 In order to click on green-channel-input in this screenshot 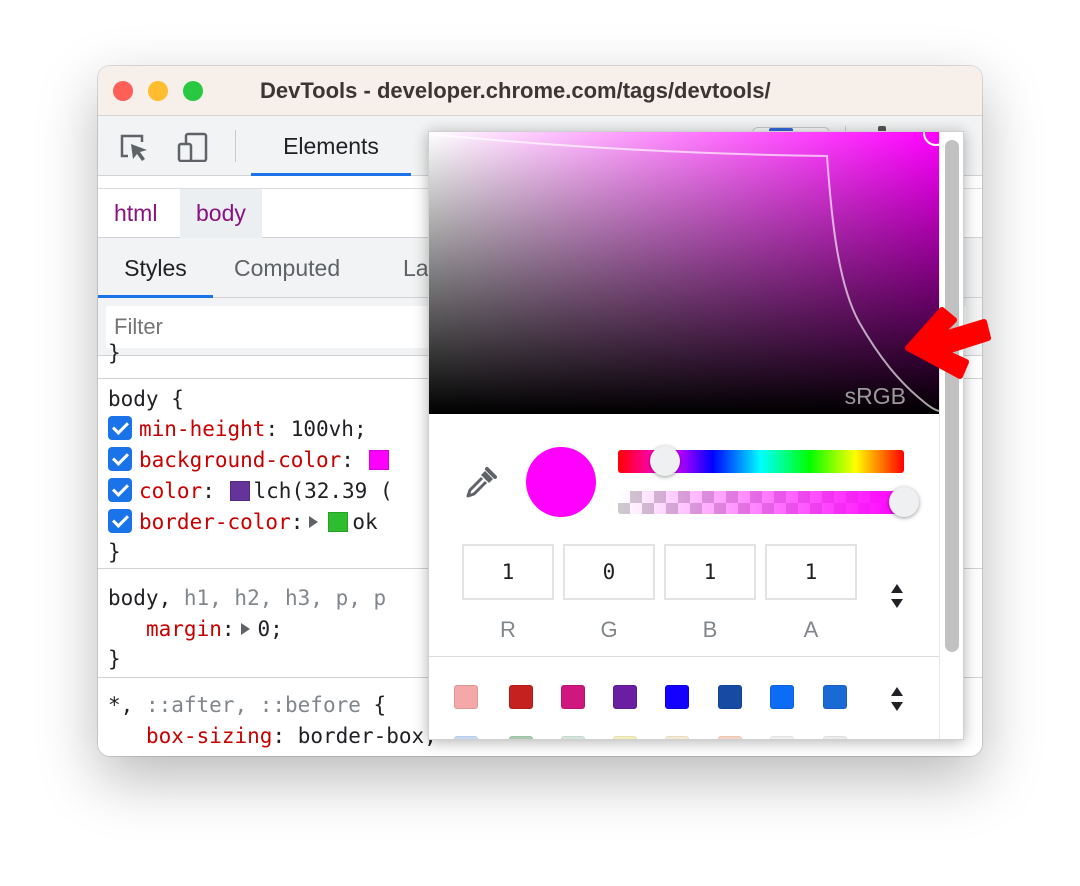, I will do `click(609, 572)`.